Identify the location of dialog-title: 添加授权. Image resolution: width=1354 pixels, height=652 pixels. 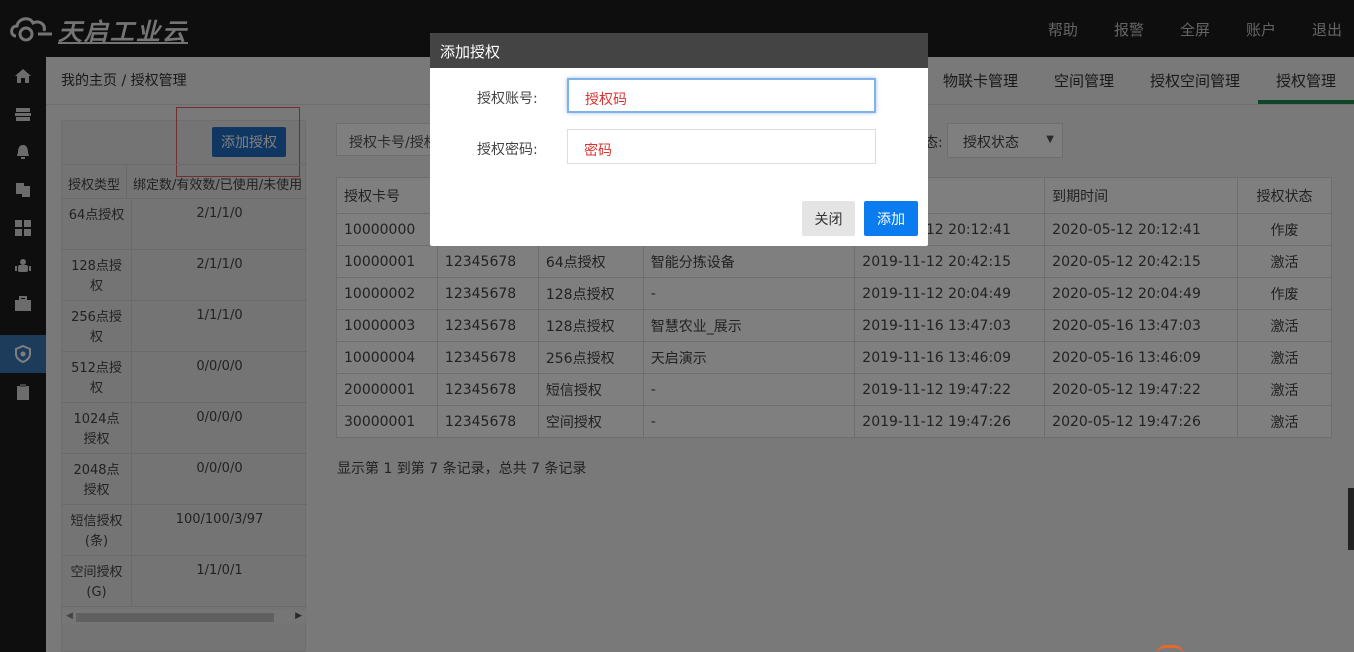
(679, 50).